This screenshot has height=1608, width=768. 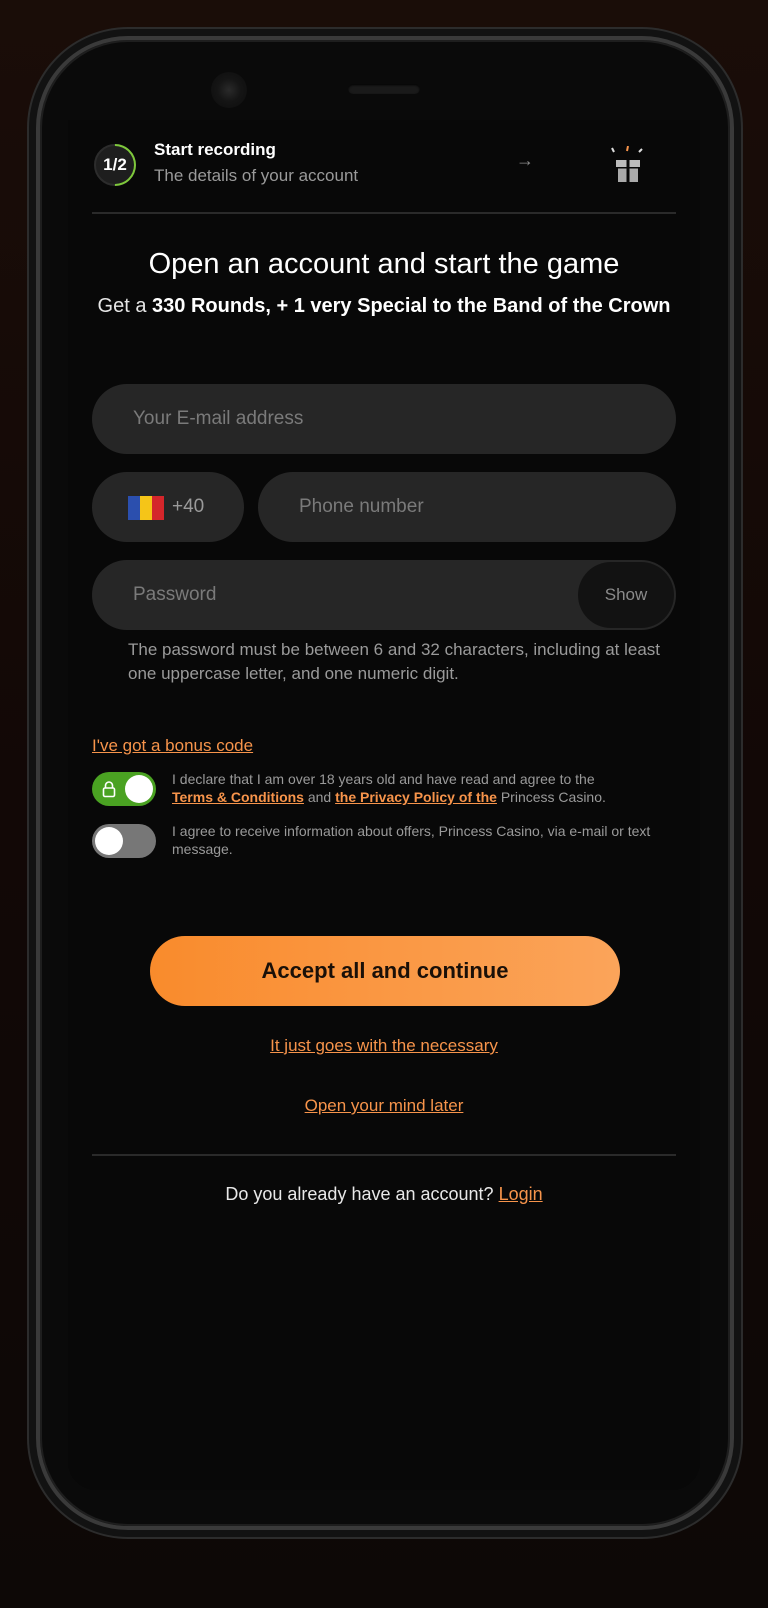 What do you see at coordinates (416, 797) in the screenshot?
I see `privacy-policy-link: the Privacy Policy of the` at bounding box center [416, 797].